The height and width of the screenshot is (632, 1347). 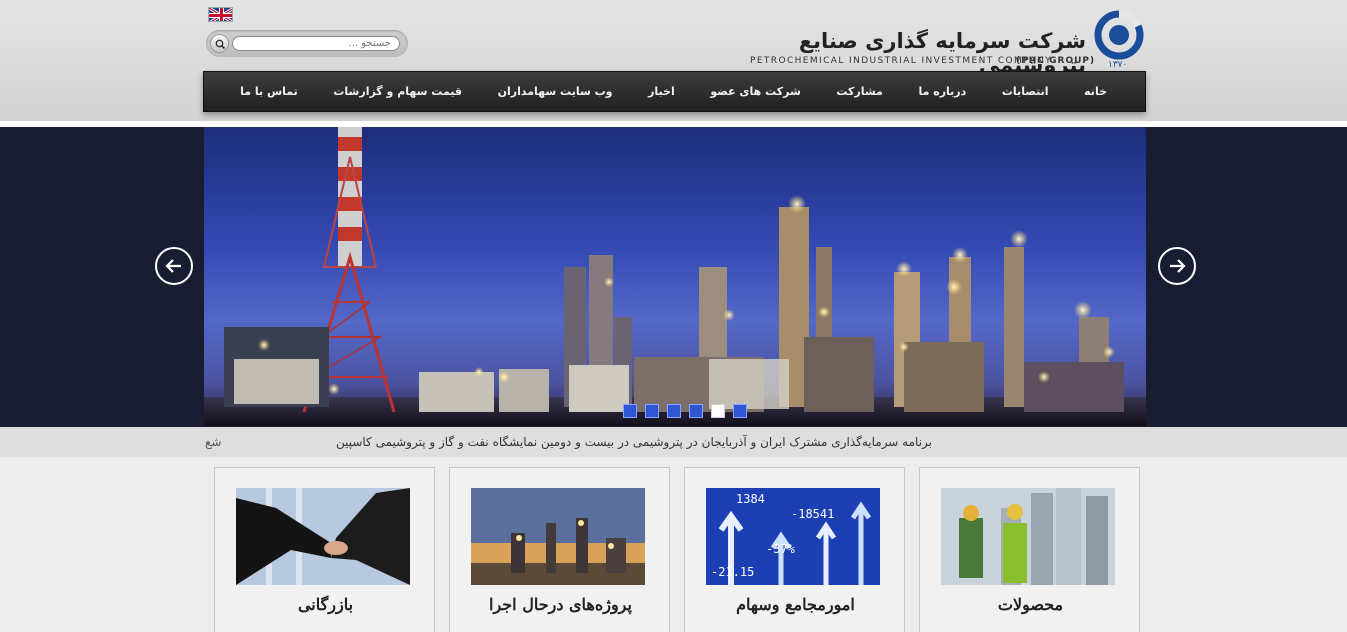 What do you see at coordinates (1056, 61) in the screenshot?
I see `brand-group: (PIIC GROUP)` at bounding box center [1056, 61].